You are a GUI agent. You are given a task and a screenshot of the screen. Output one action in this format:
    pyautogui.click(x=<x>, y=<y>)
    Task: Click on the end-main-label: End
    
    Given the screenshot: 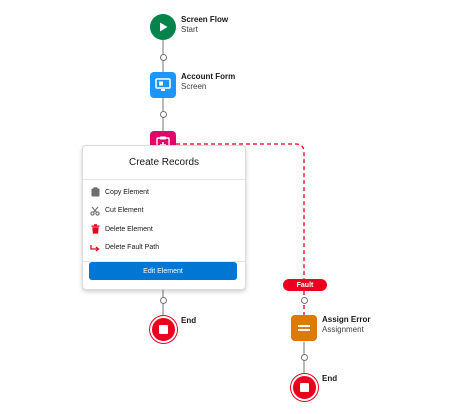 What is the action you would take?
    pyautogui.click(x=188, y=321)
    